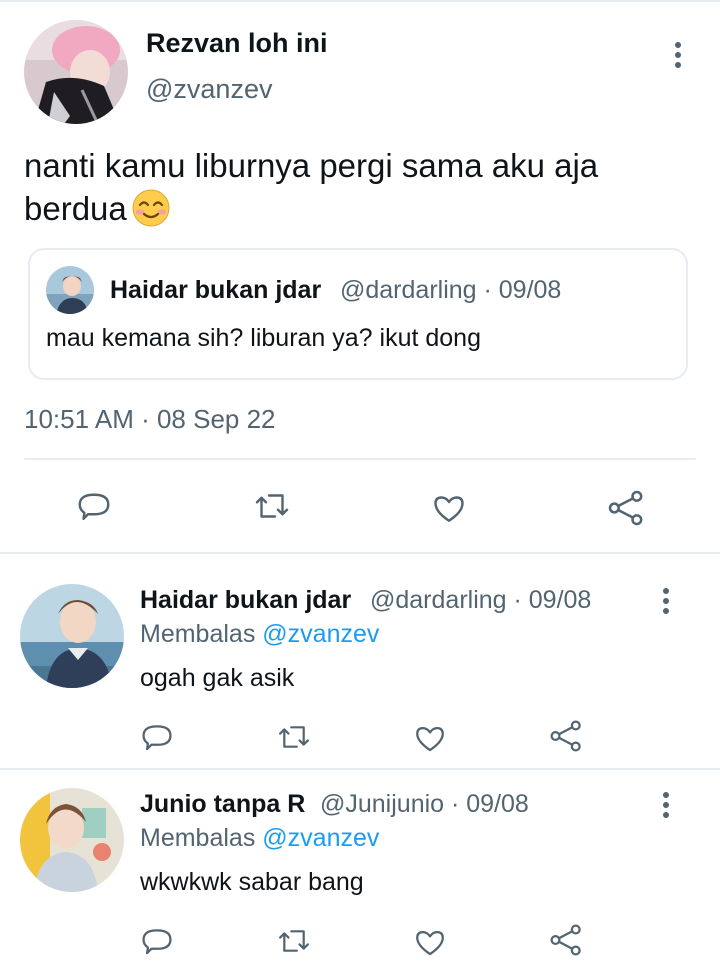 The image size is (720, 971). I want to click on reply-text: ogah gak asik, so click(217, 678).